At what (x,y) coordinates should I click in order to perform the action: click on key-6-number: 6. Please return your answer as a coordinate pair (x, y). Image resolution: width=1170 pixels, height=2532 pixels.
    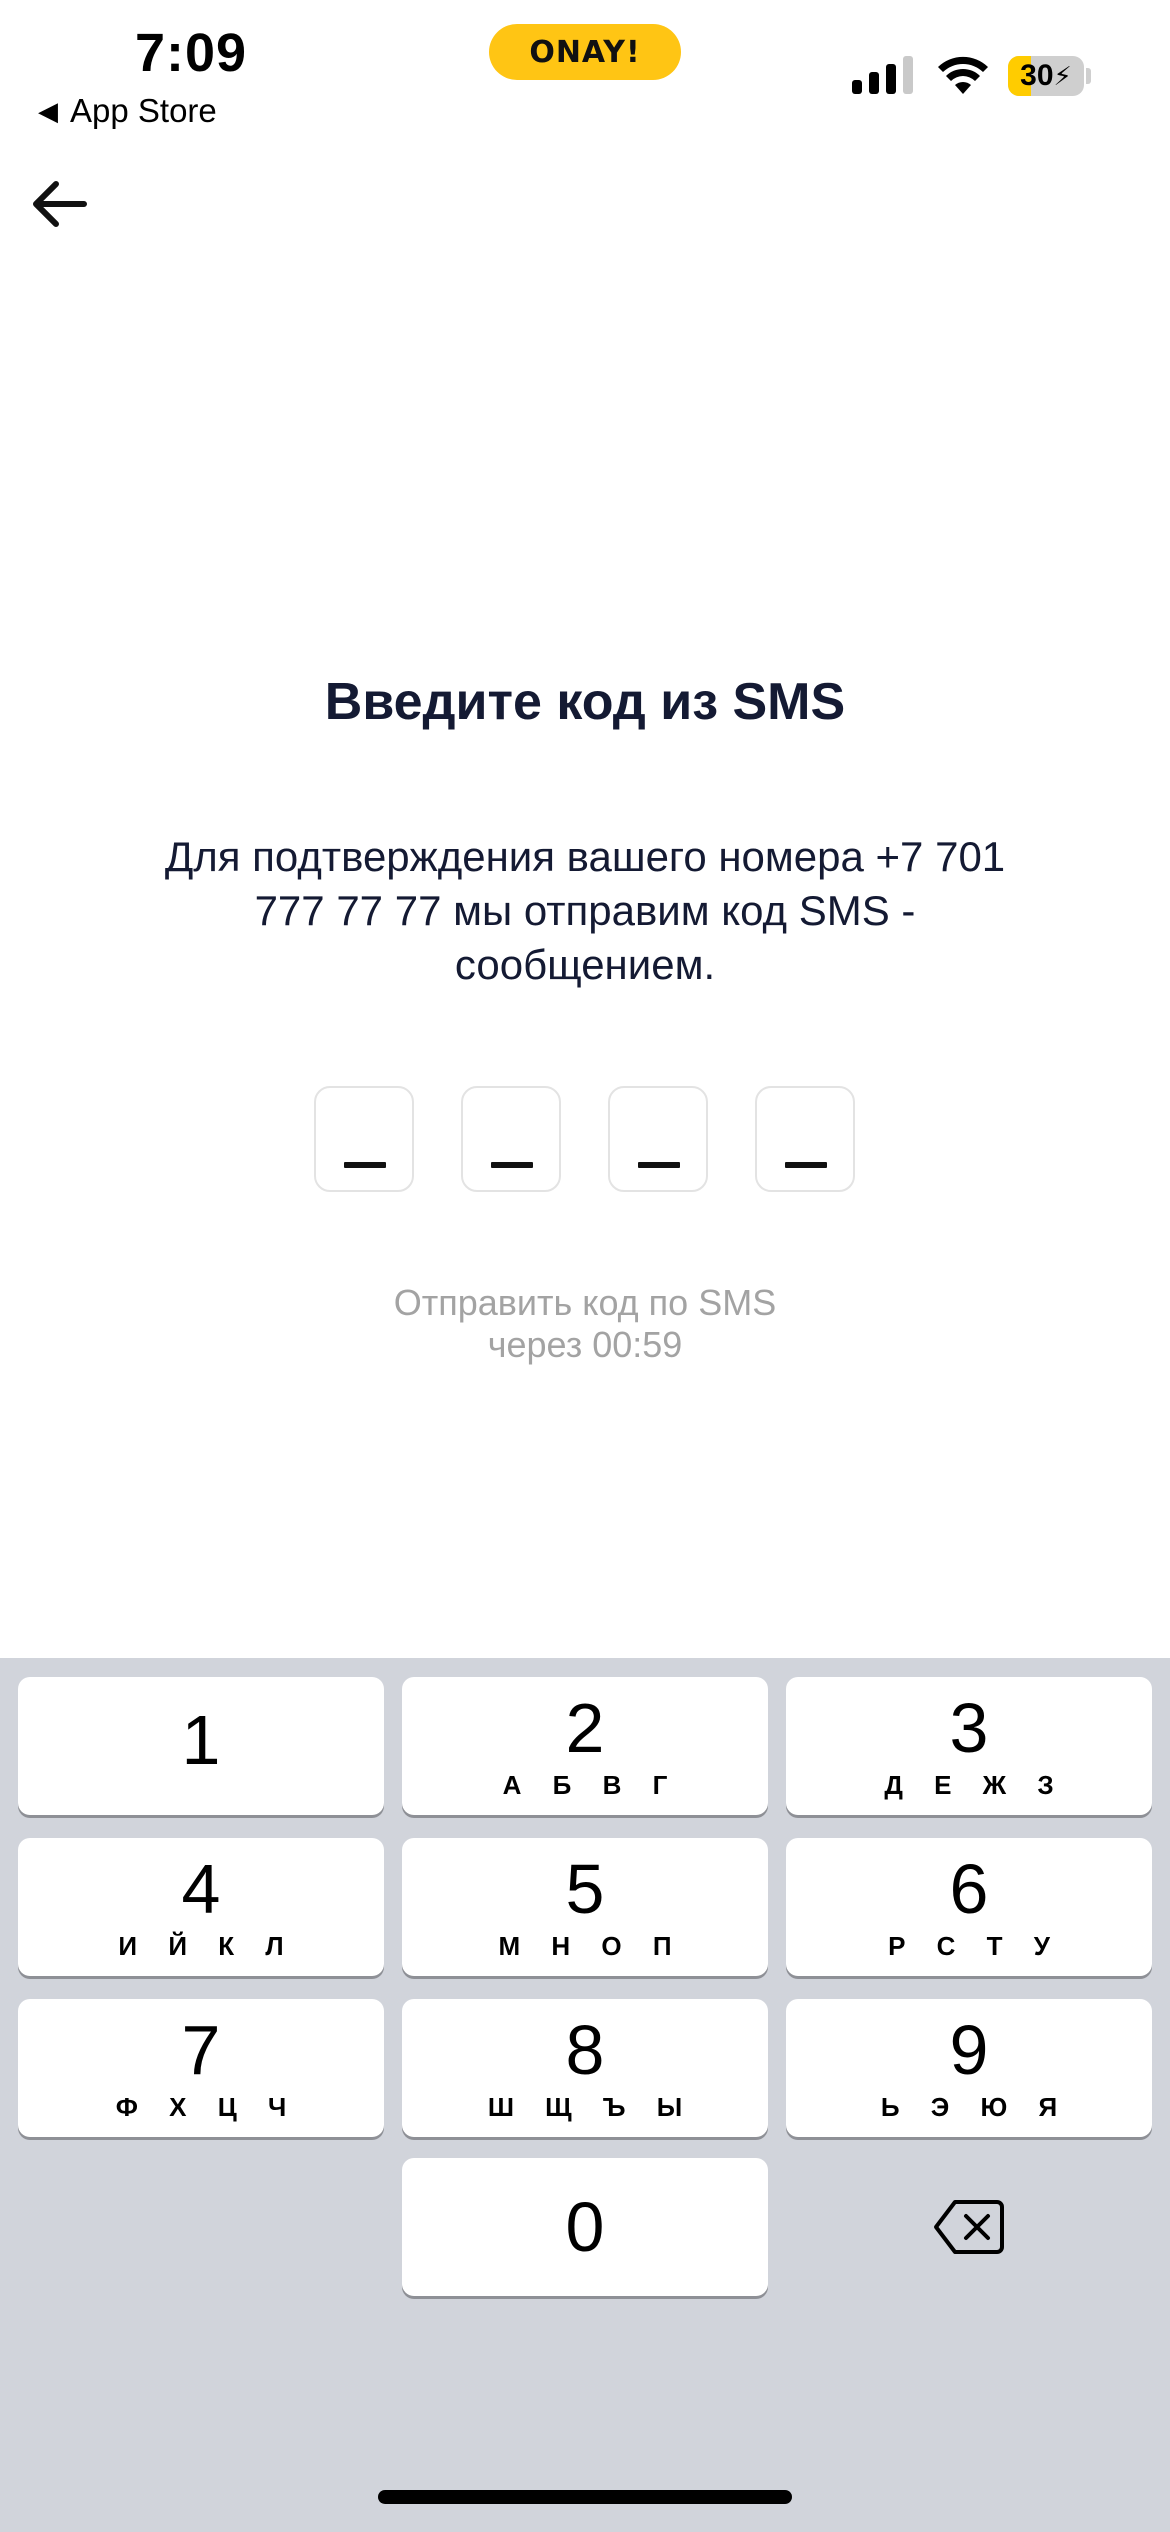
    Looking at the image, I should click on (969, 1888).